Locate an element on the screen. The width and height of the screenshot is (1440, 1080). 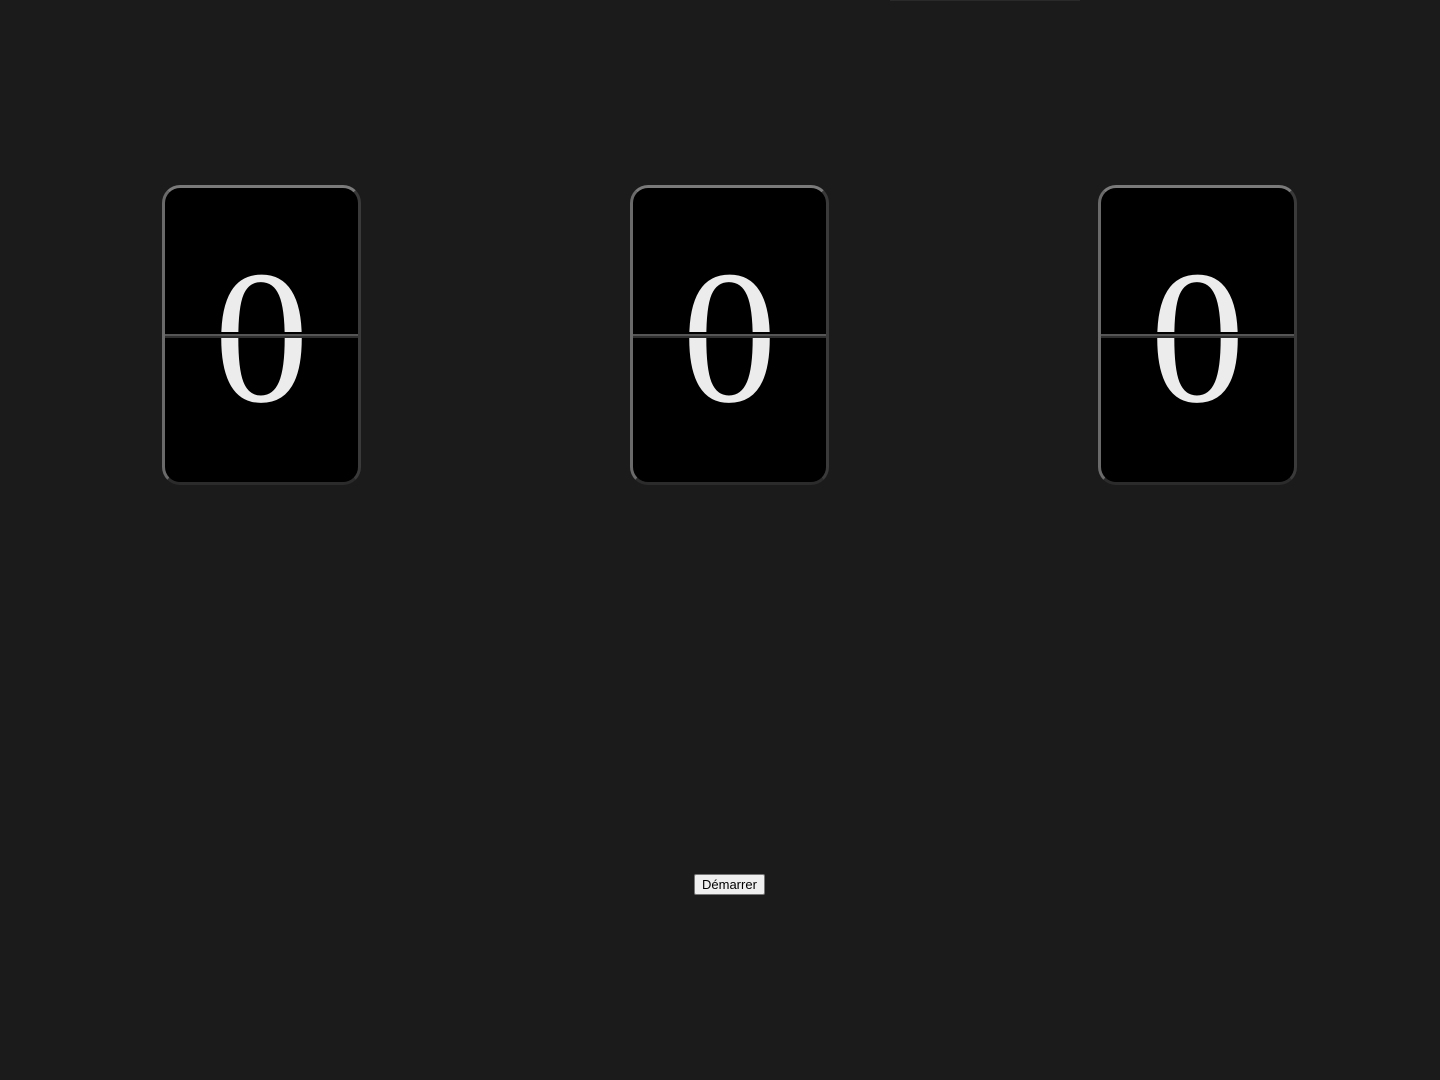
flip-digit-hundreds: 0 is located at coordinates (261, 335).